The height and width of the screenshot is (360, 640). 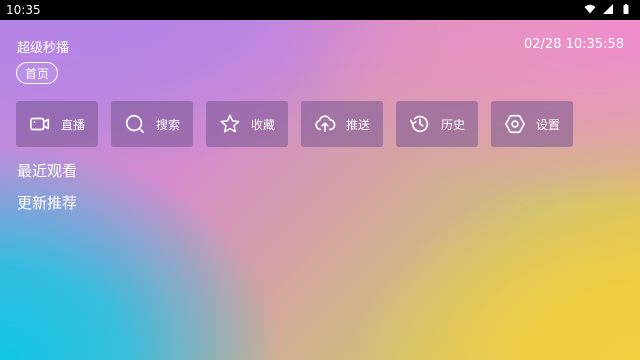 I want to click on wifi-icon, so click(x=590, y=9).